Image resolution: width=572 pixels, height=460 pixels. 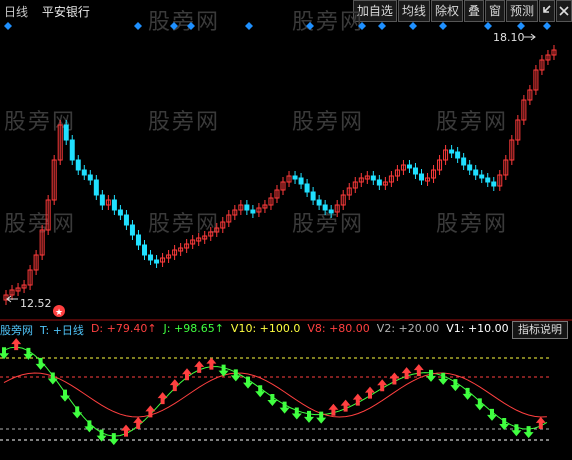 What do you see at coordinates (36, 303) in the screenshot?
I see `low-price-label: 12.52` at bounding box center [36, 303].